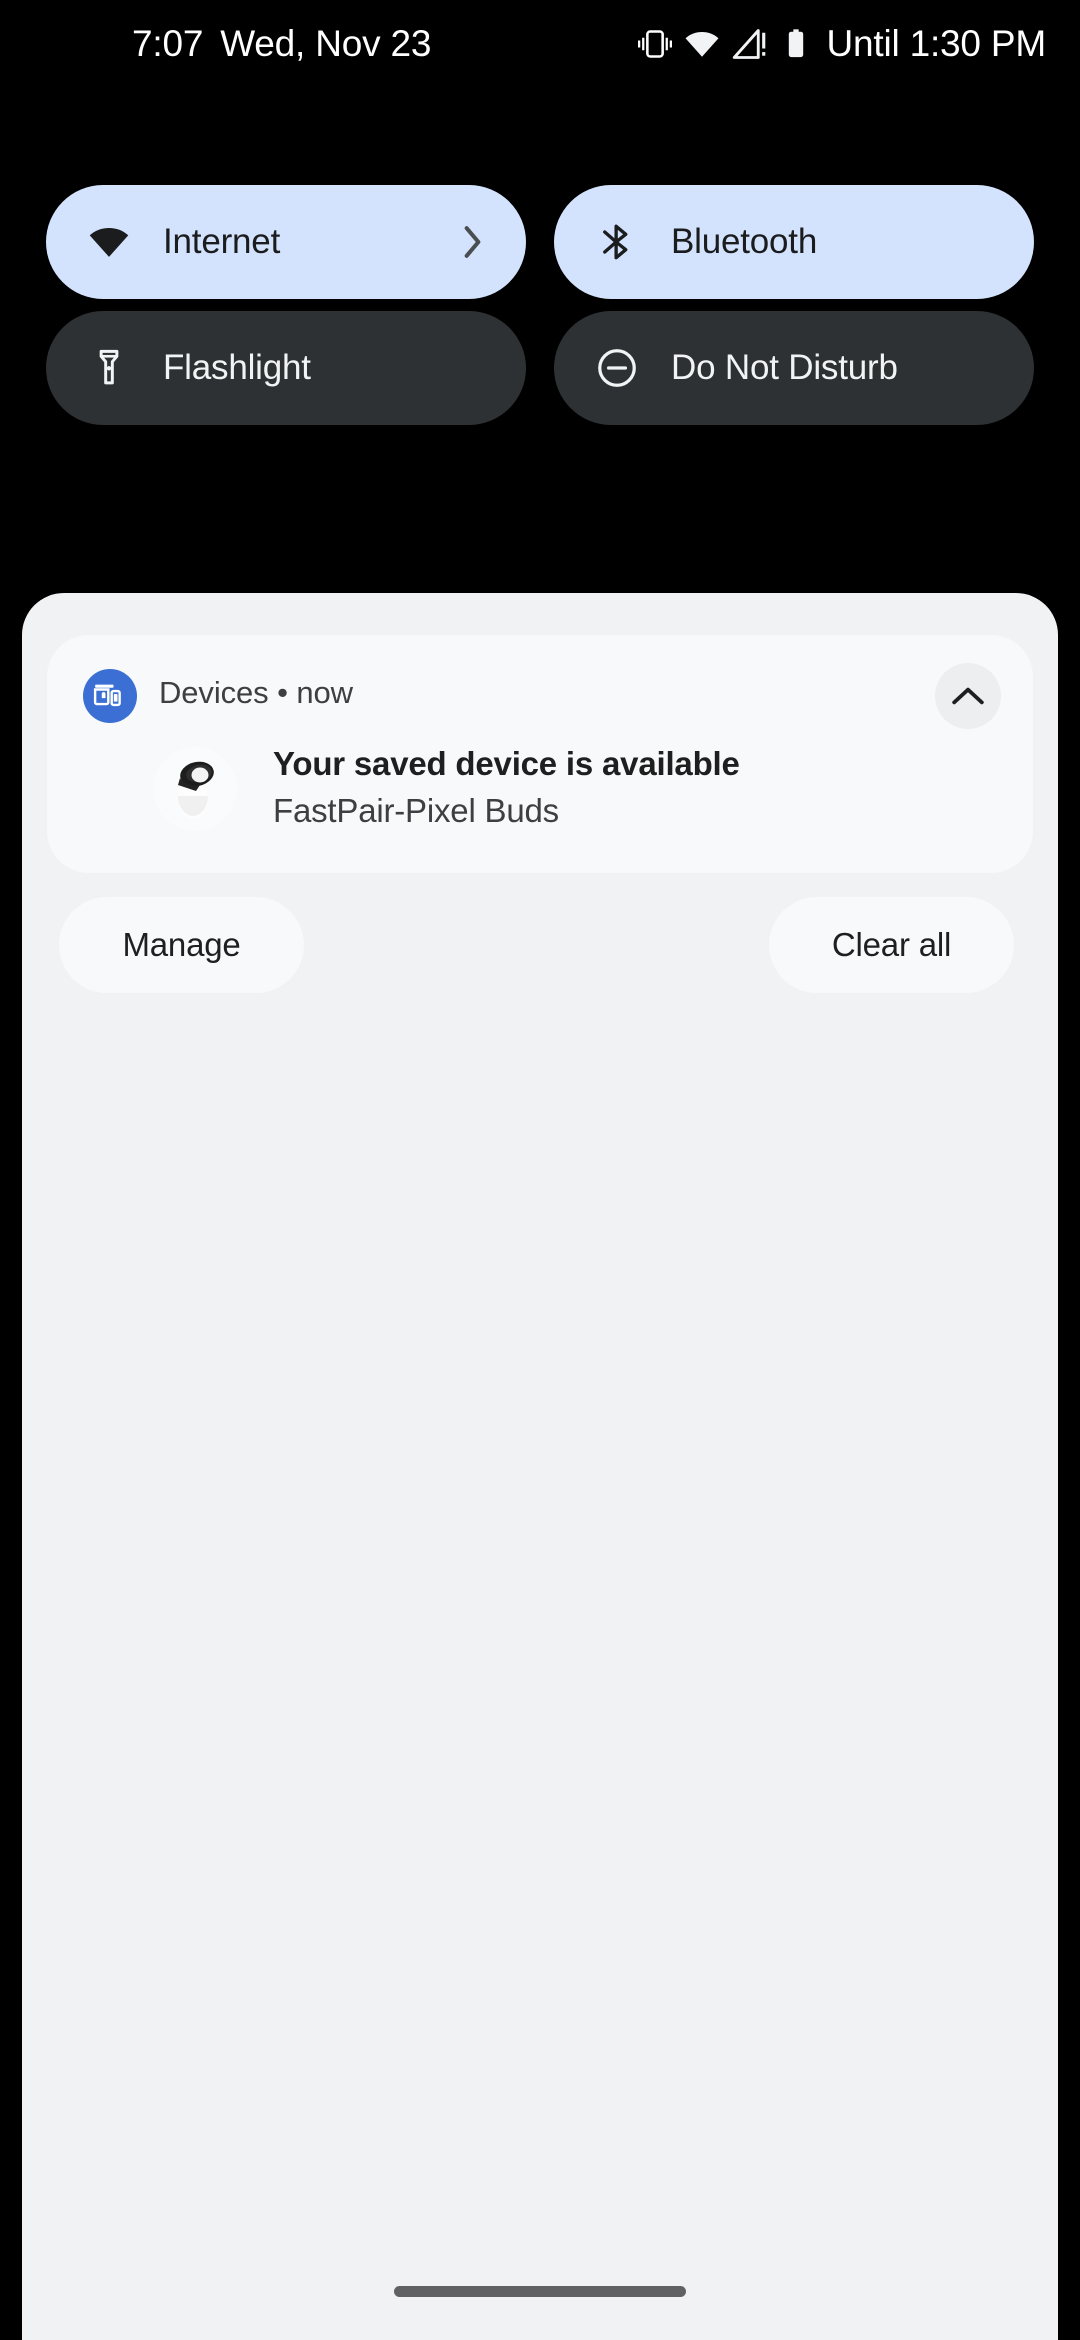 The width and height of the screenshot is (1080, 2340). What do you see at coordinates (540, 945) in the screenshot?
I see `shade-footer: Manage Clear all` at bounding box center [540, 945].